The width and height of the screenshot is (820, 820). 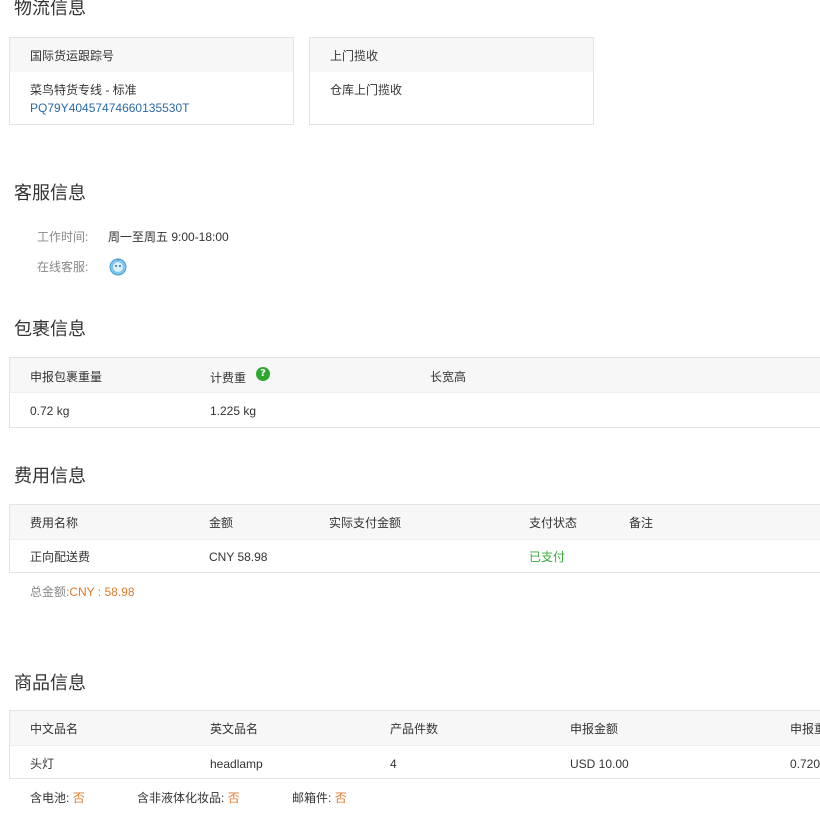 I want to click on fees-header-remark: 备注, so click(x=641, y=523).